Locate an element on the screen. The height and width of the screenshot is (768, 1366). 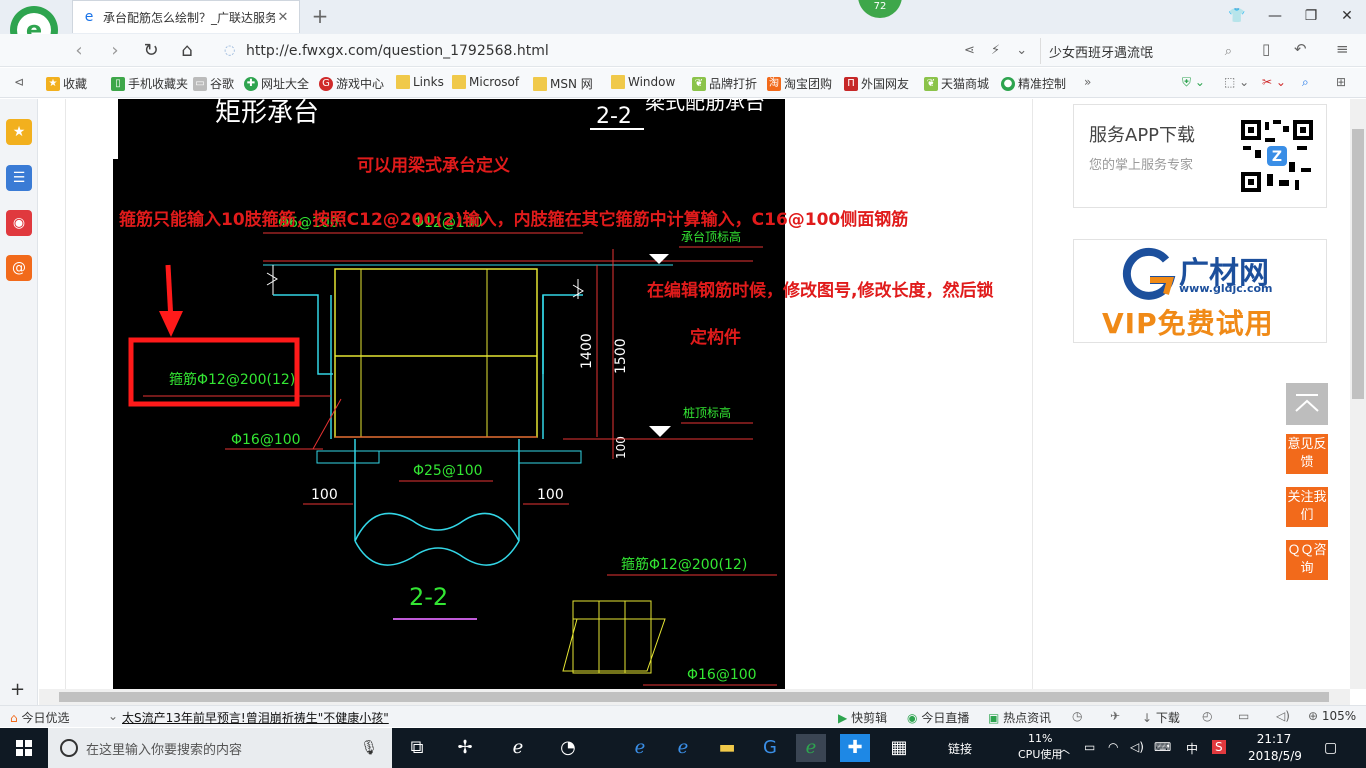
ime-indicator: 中 is located at coordinates (1192, 748).